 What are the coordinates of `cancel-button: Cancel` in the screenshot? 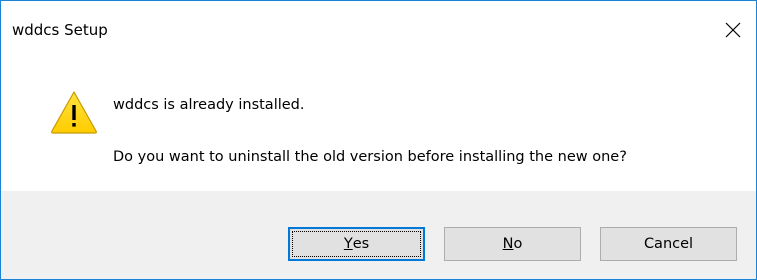 It's located at (668, 244).